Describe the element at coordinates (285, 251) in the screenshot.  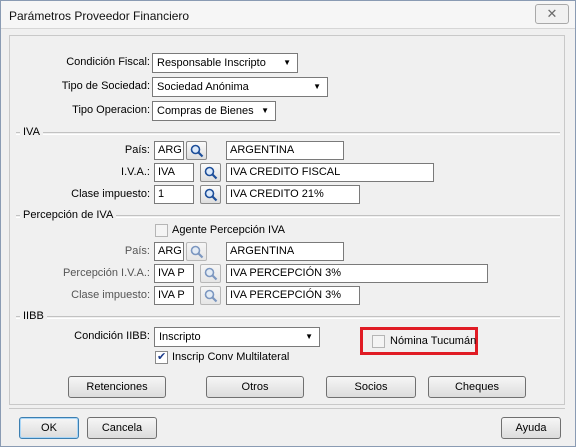
I see `perc-pais-name-input: ARGENTINA` at that location.